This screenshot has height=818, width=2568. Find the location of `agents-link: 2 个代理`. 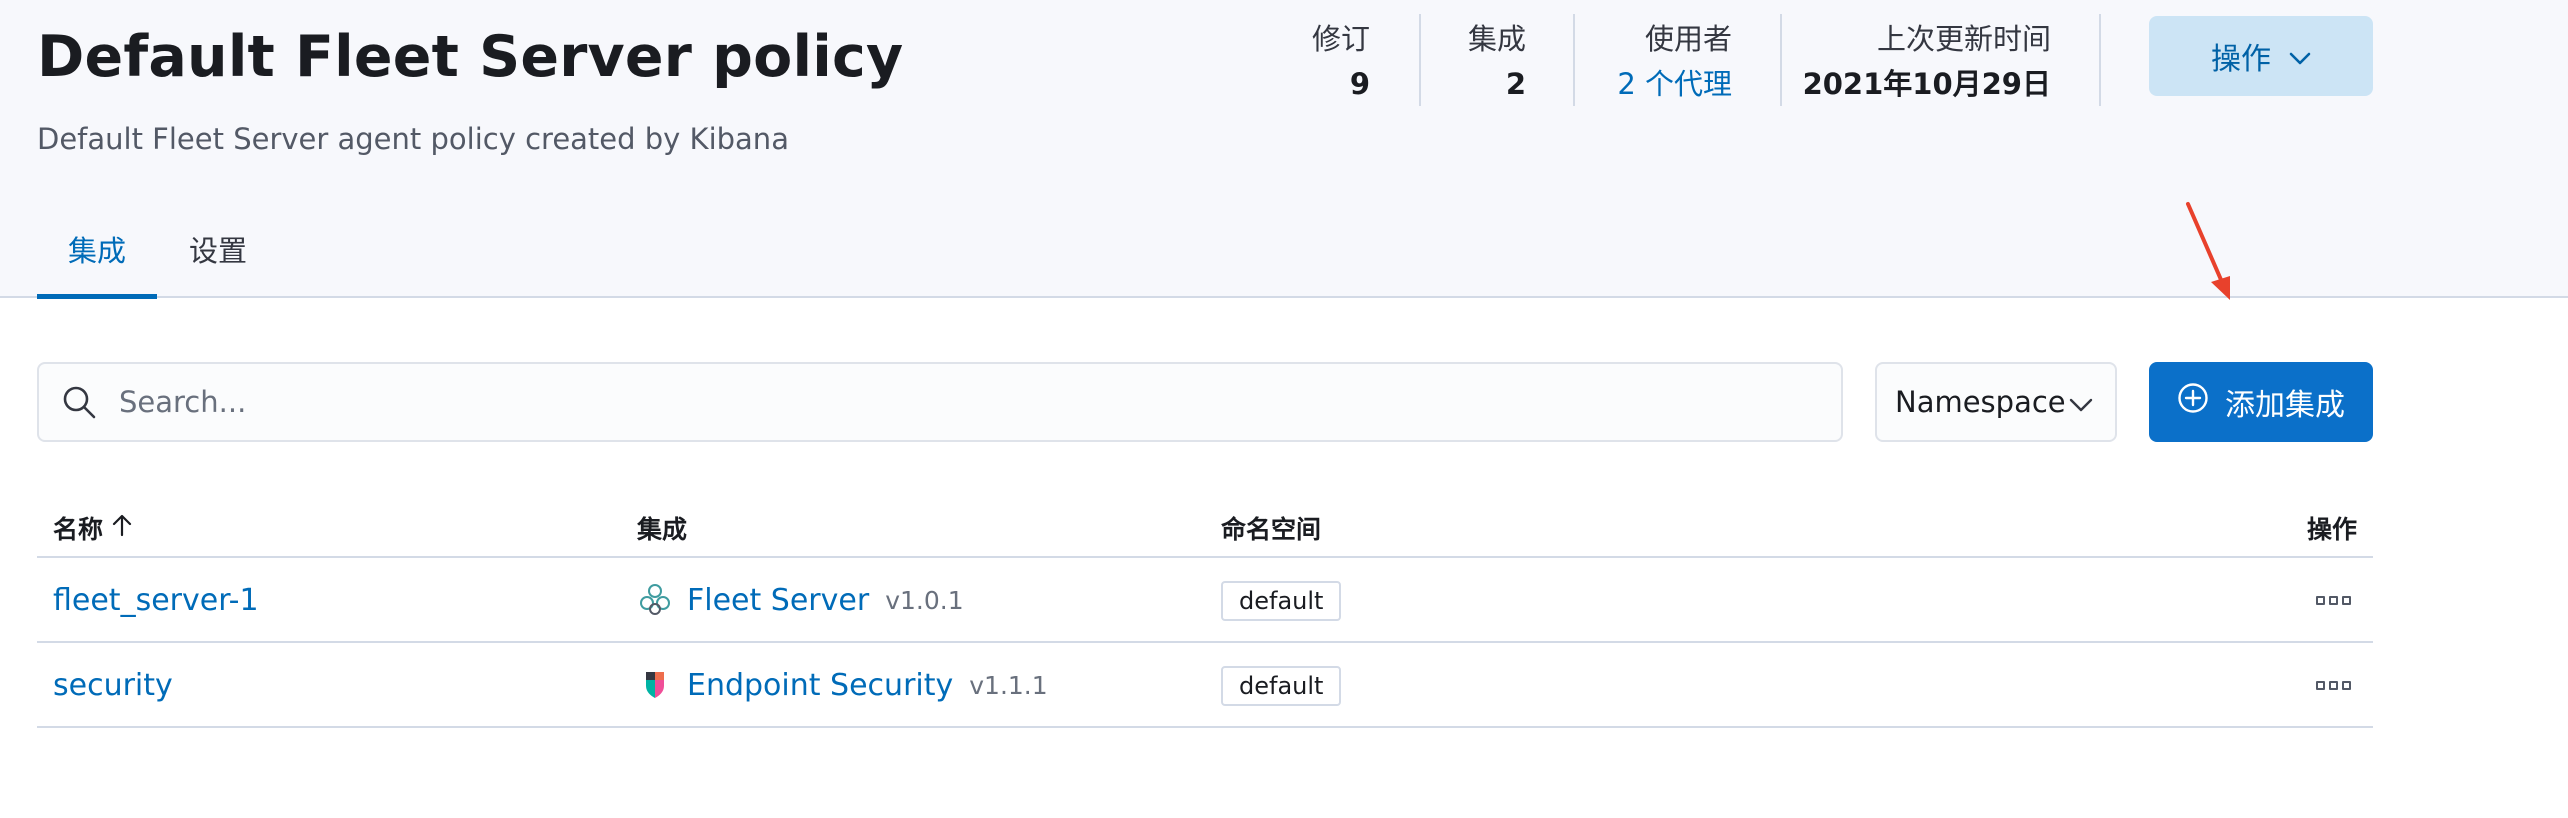

agents-link: 2 个代理 is located at coordinates (1674, 84).